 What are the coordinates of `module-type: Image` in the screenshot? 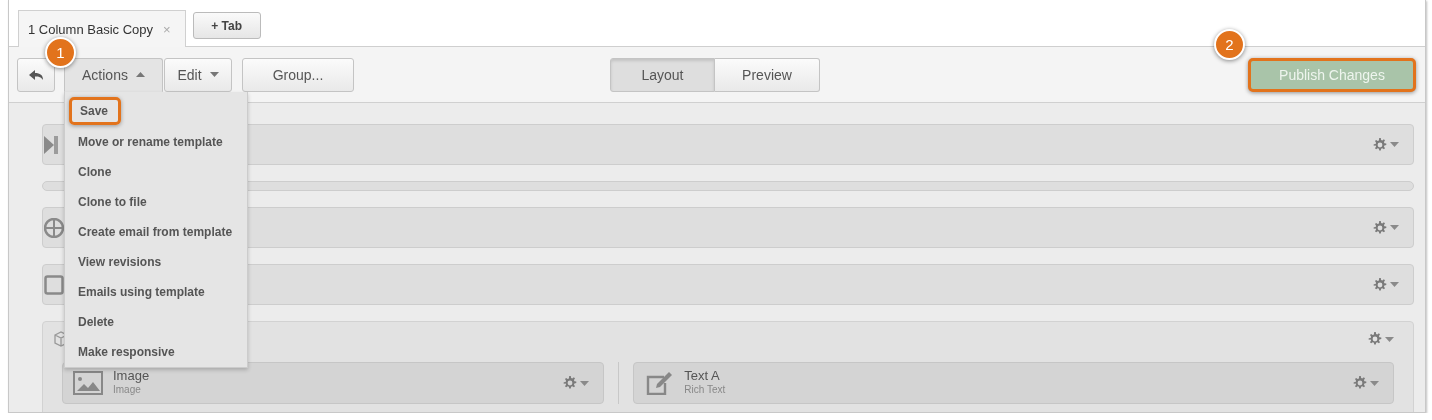 It's located at (127, 390).